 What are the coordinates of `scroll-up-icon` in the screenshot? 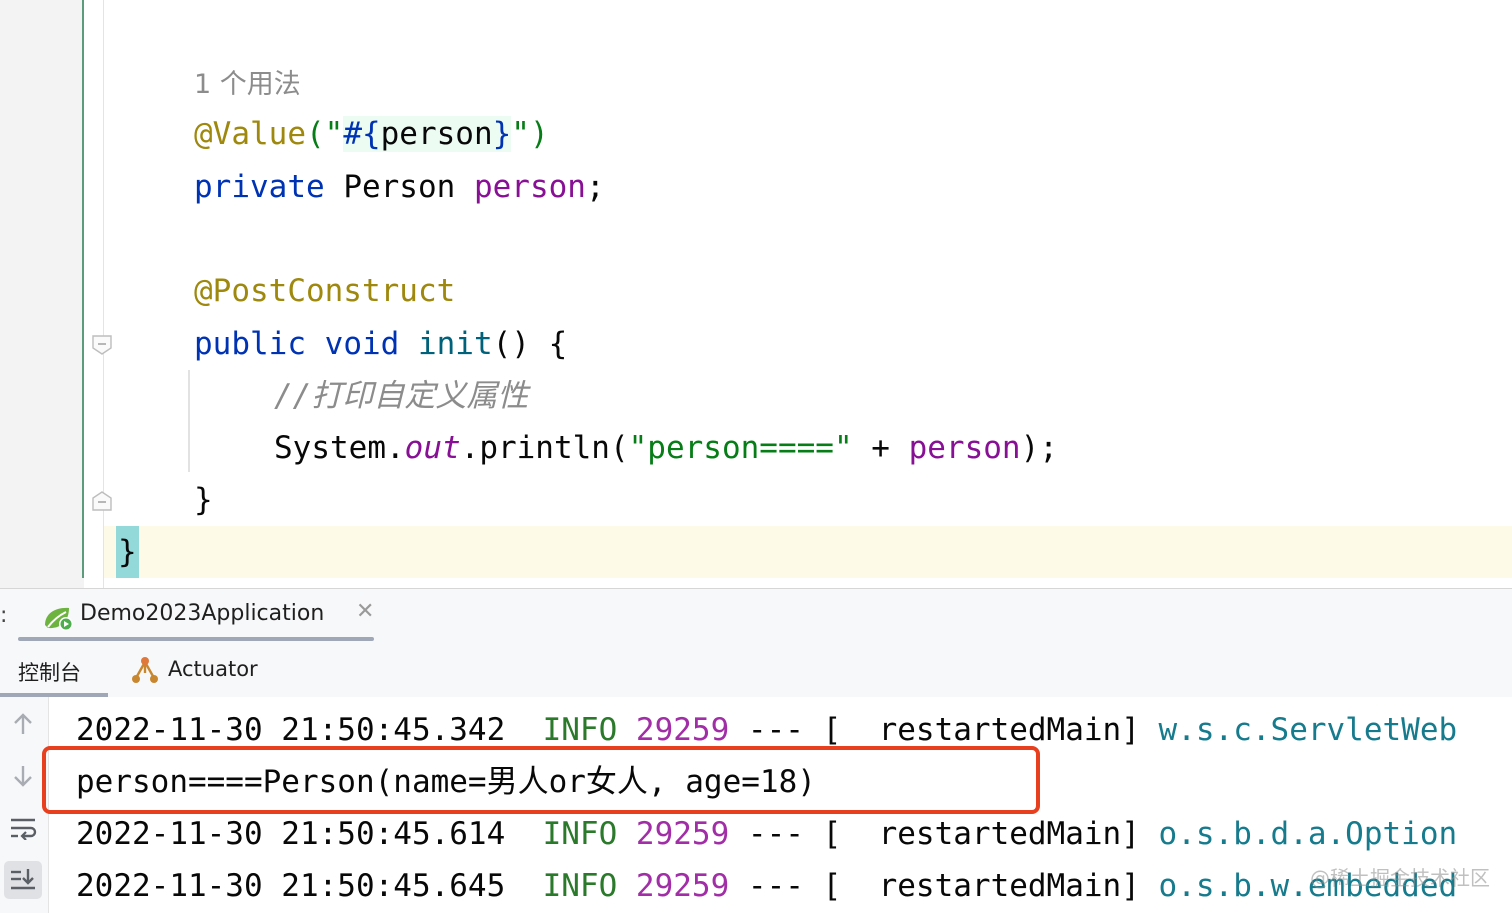 It's located at (23, 724).